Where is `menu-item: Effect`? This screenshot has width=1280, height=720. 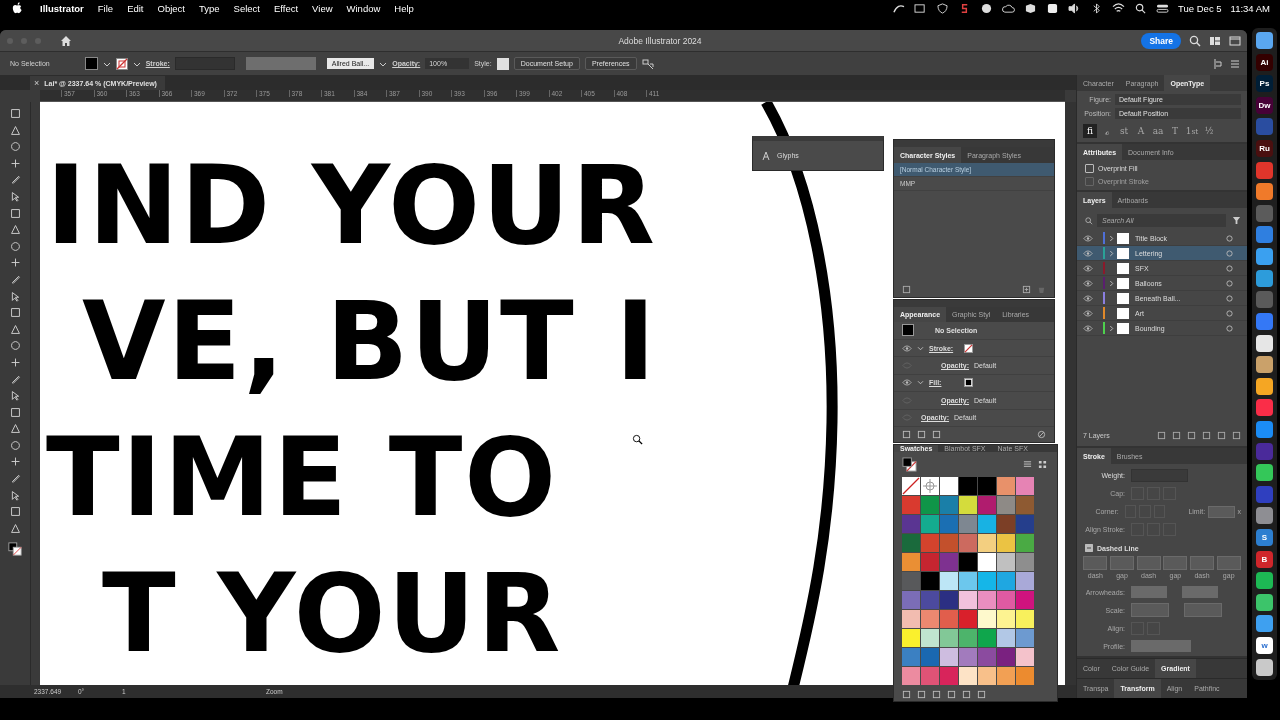 menu-item: Effect is located at coordinates (286, 8).